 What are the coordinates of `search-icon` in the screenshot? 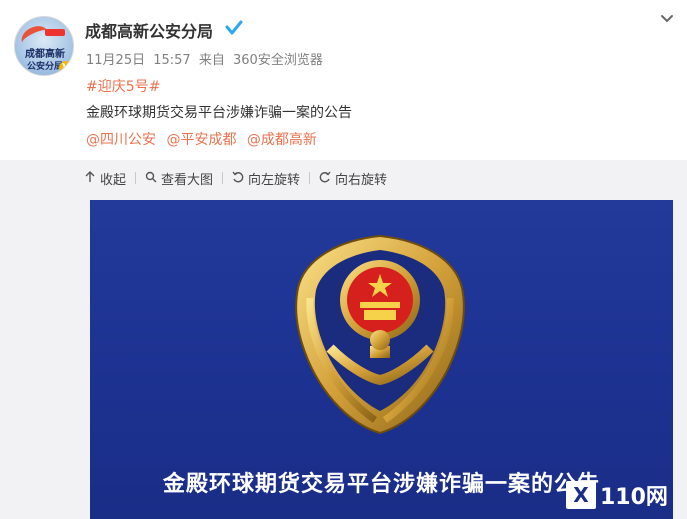 It's located at (151, 178).